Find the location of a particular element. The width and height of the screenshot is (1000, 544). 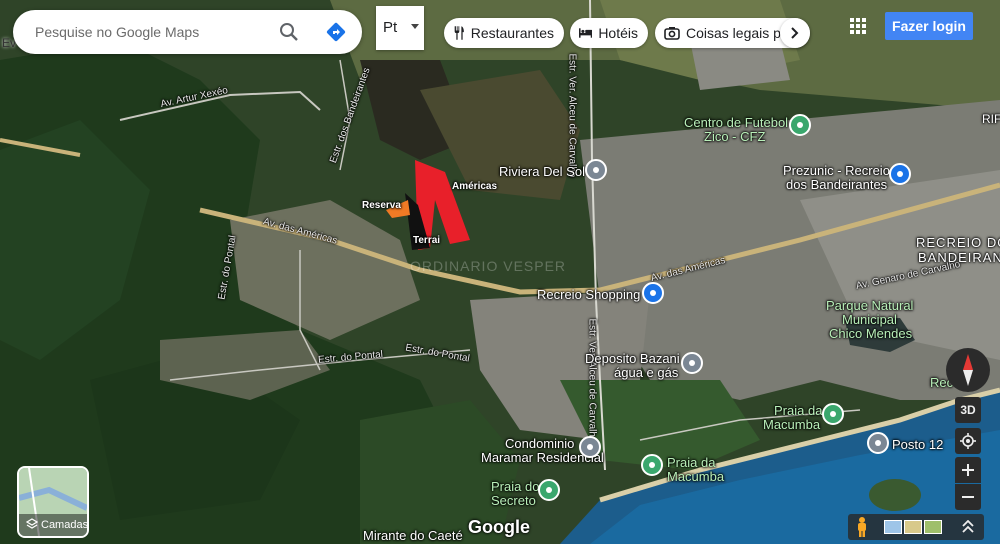

chip-things-to-do-label: Coisas legais pa is located at coordinates (737, 33).